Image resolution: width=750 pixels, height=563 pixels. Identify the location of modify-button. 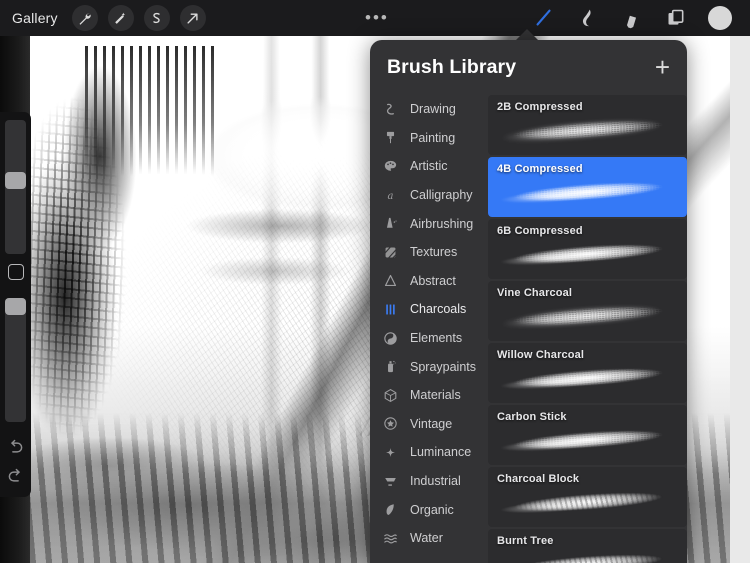
(16, 272).